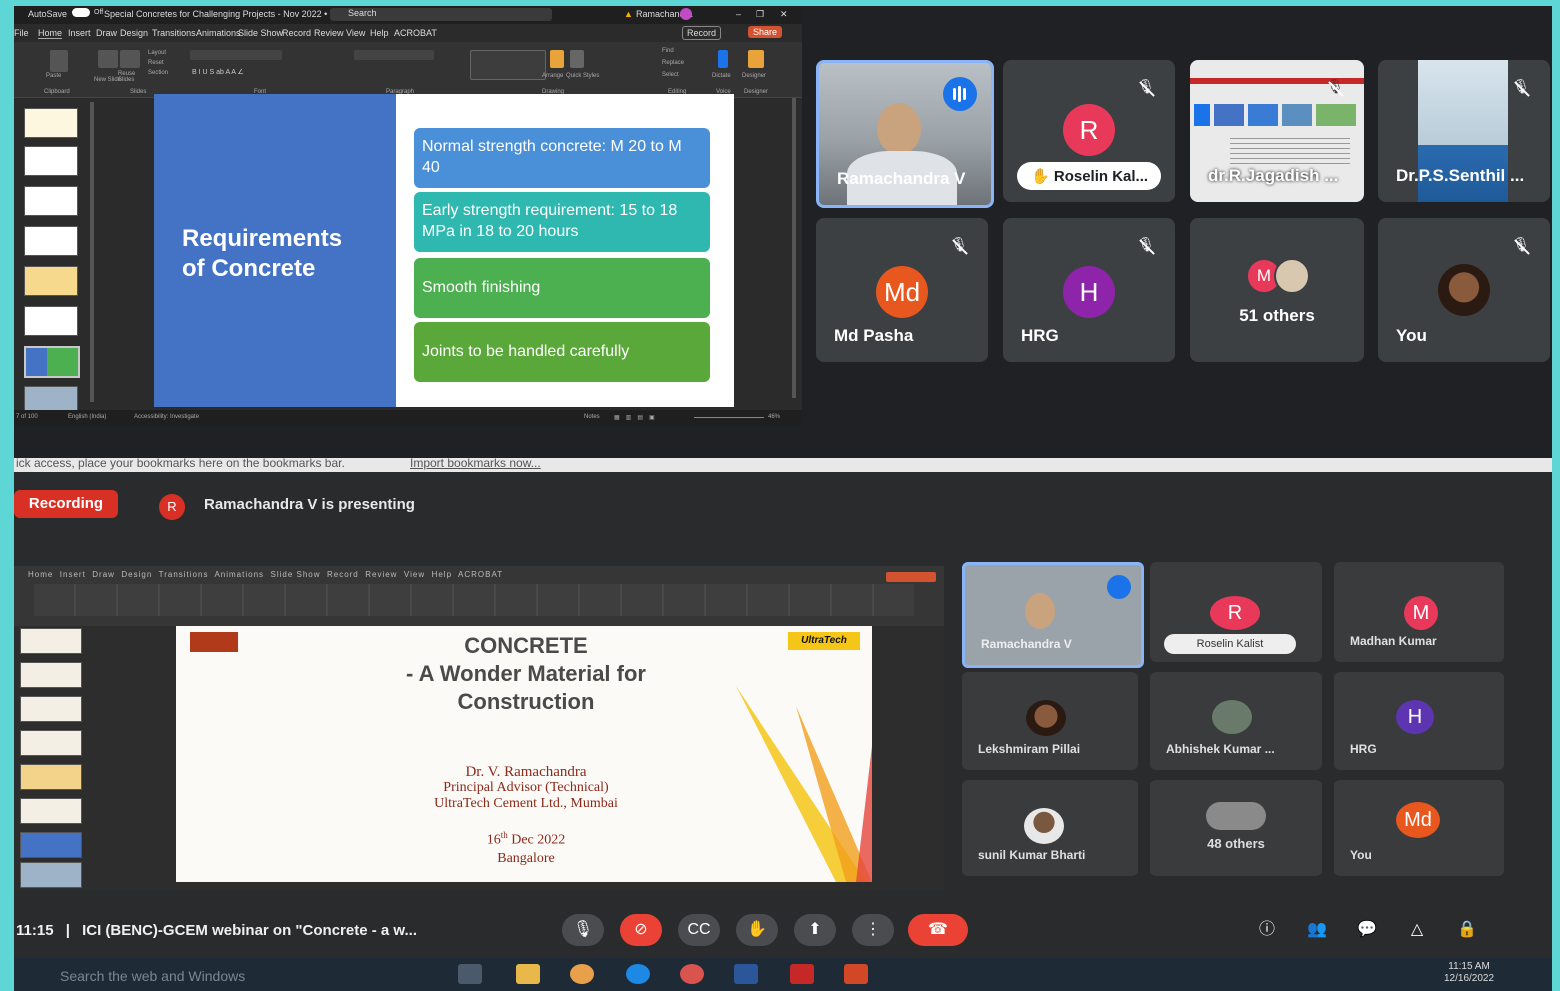  I want to click on leave-call-icon: ☎, so click(938, 930).